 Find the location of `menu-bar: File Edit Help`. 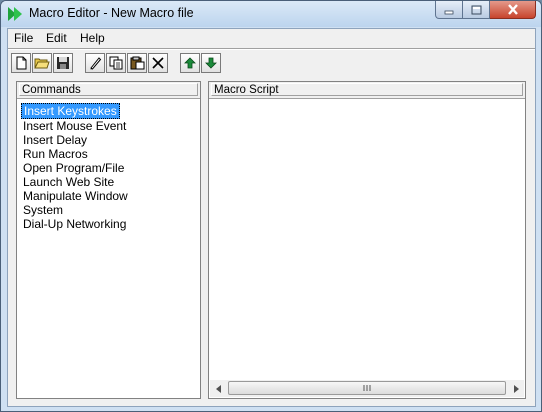

menu-bar: File Edit Help is located at coordinates (271, 38).